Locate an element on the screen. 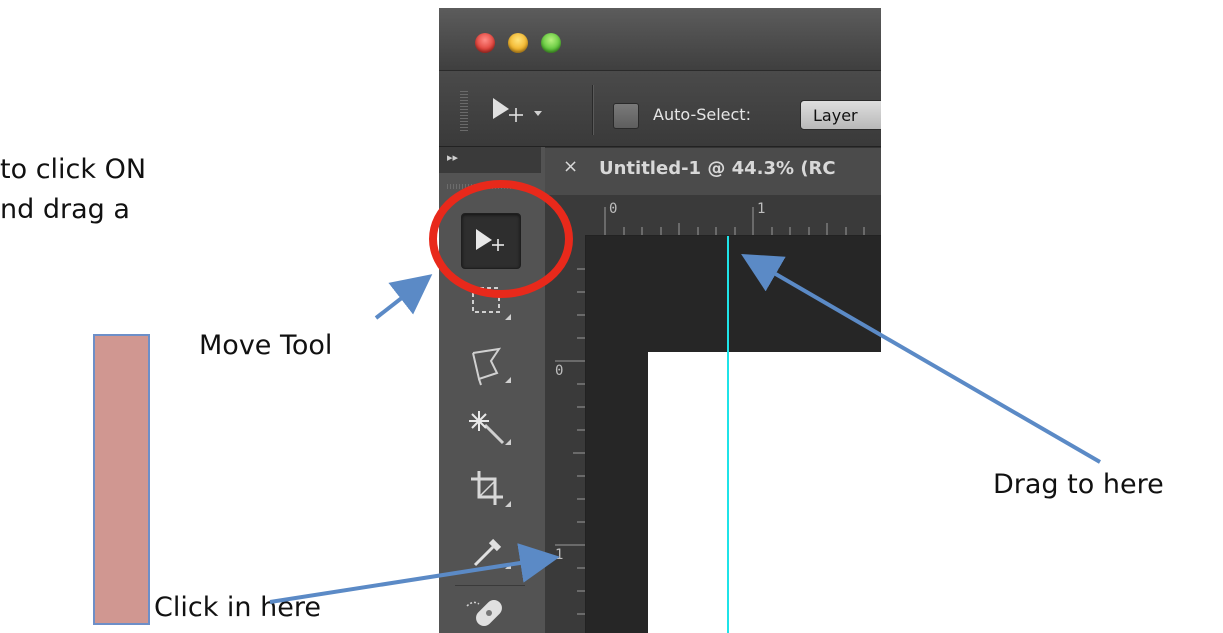  move-tool-arrow is located at coordinates (403, 297).